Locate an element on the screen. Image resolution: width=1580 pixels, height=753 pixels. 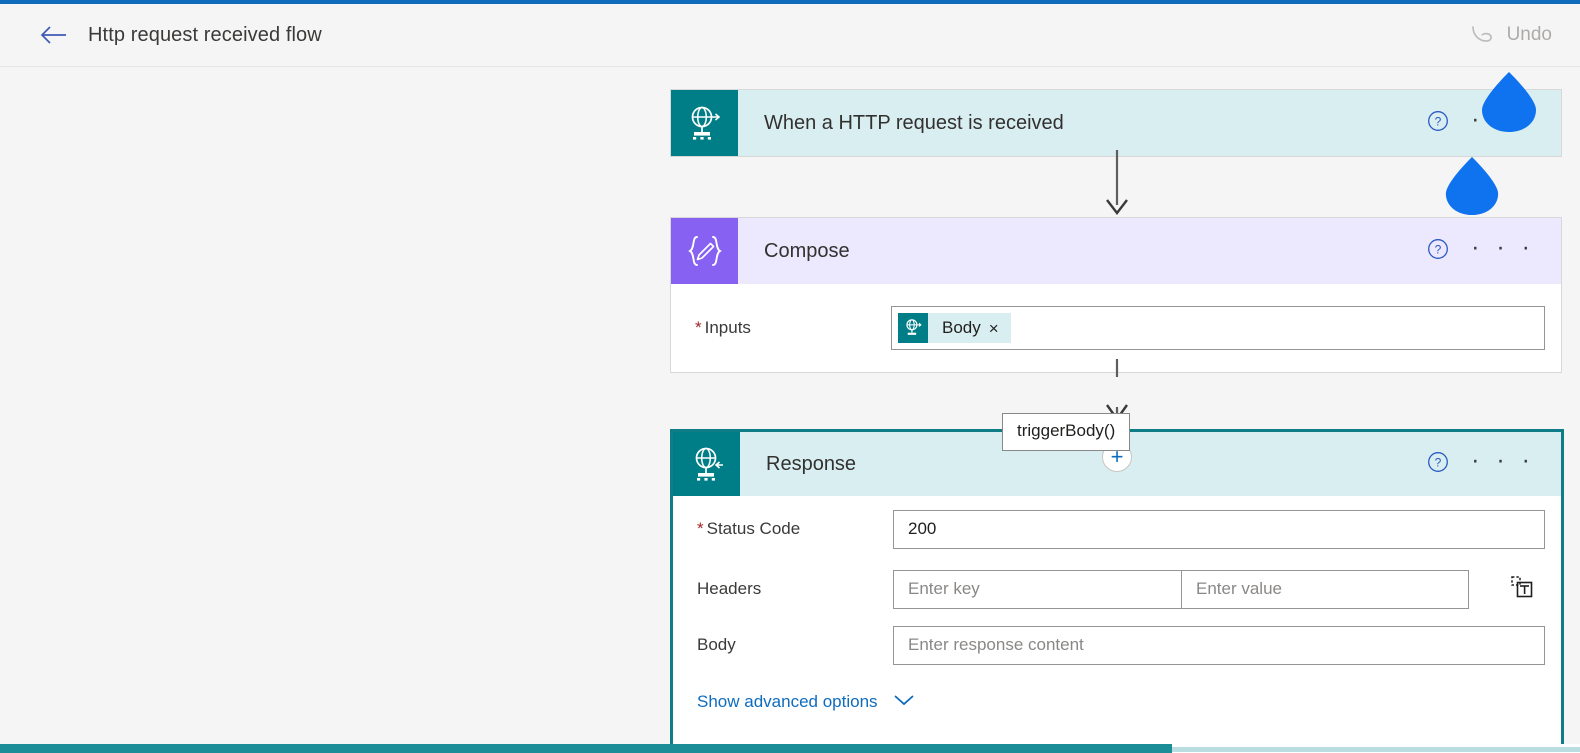
card-http-trigger: When a HTTP request is received ? · · · is located at coordinates (1116, 123).